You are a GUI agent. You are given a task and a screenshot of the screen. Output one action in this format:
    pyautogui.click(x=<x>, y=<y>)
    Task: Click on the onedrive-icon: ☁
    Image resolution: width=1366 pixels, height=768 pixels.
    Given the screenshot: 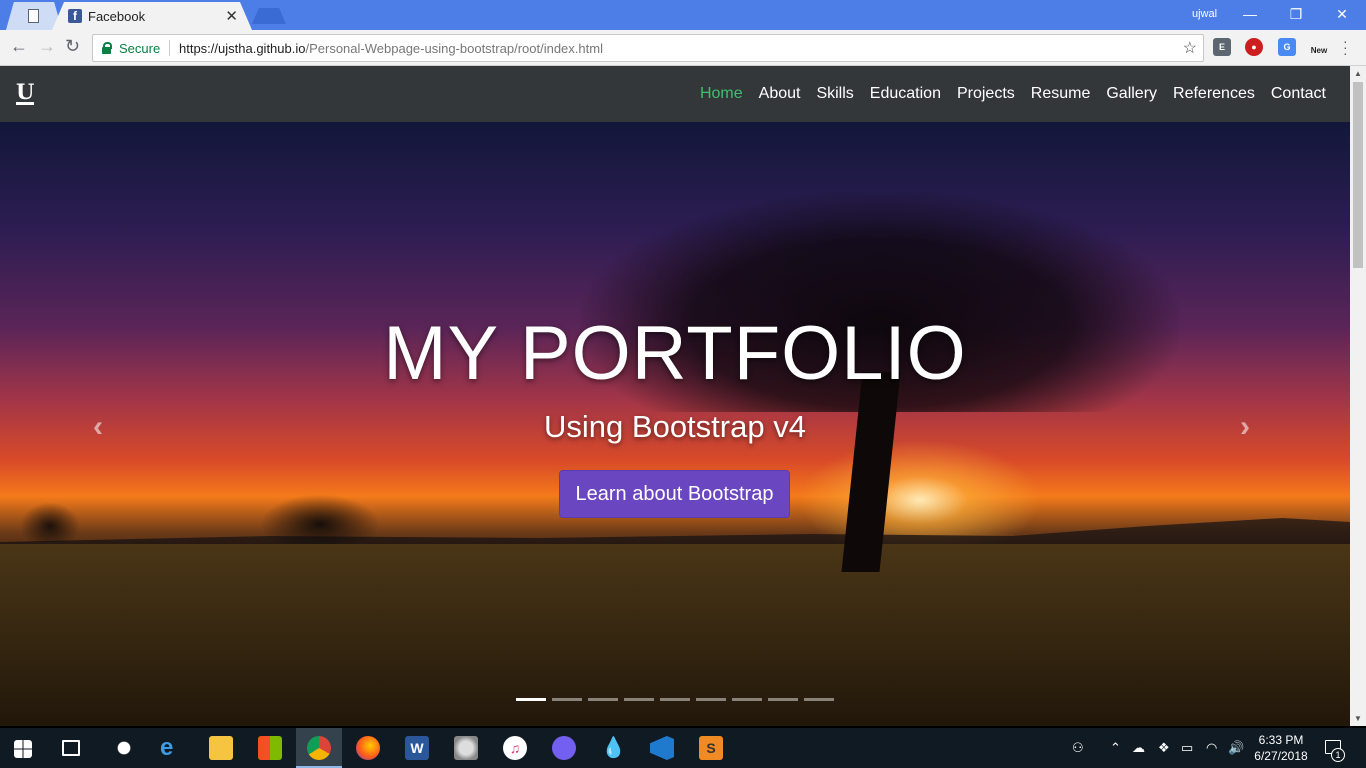 What is the action you would take?
    pyautogui.click(x=1138, y=748)
    